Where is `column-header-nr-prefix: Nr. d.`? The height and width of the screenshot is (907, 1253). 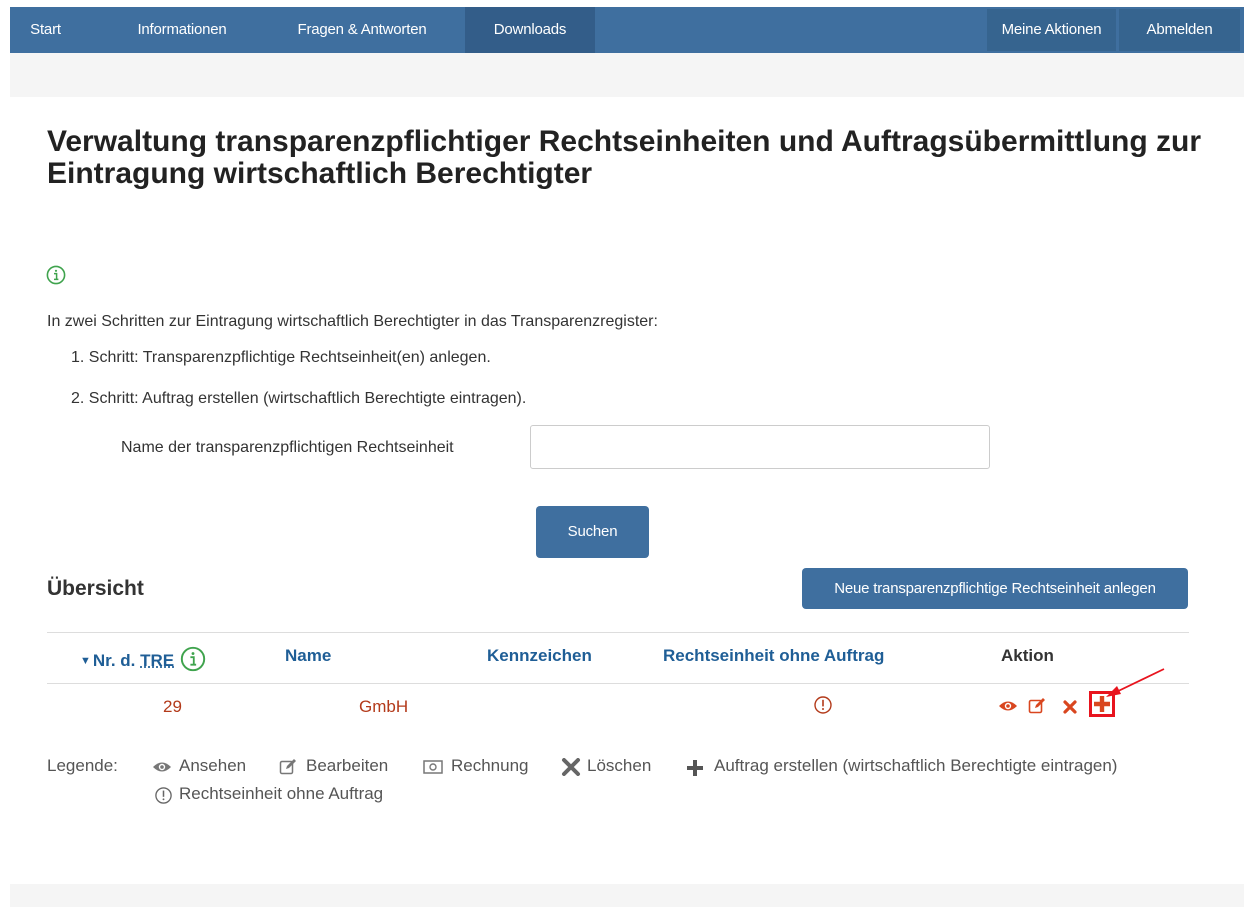 column-header-nr-prefix: Nr. d. is located at coordinates (114, 660).